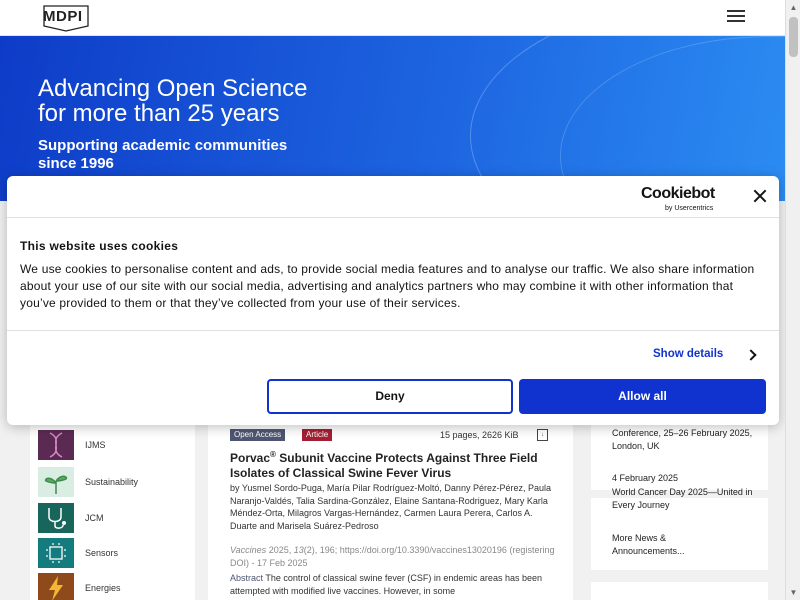 Image resolution: width=800 pixels, height=600 pixels. Describe the element at coordinates (688, 354) in the screenshot. I see `show-details-link: Show details` at that location.